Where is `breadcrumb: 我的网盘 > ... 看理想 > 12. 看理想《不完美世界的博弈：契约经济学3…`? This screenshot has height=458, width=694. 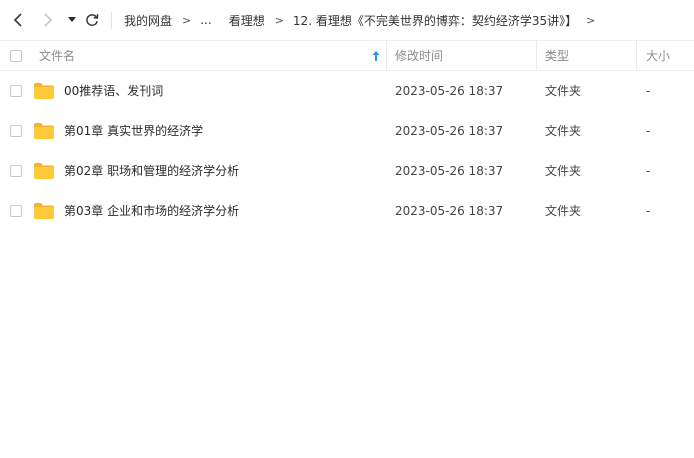
breadcrumb: 我的网盘 > ... 看理想 > 12. 看理想《不完美世界的博弈：契约经济学3… is located at coordinates (359, 20).